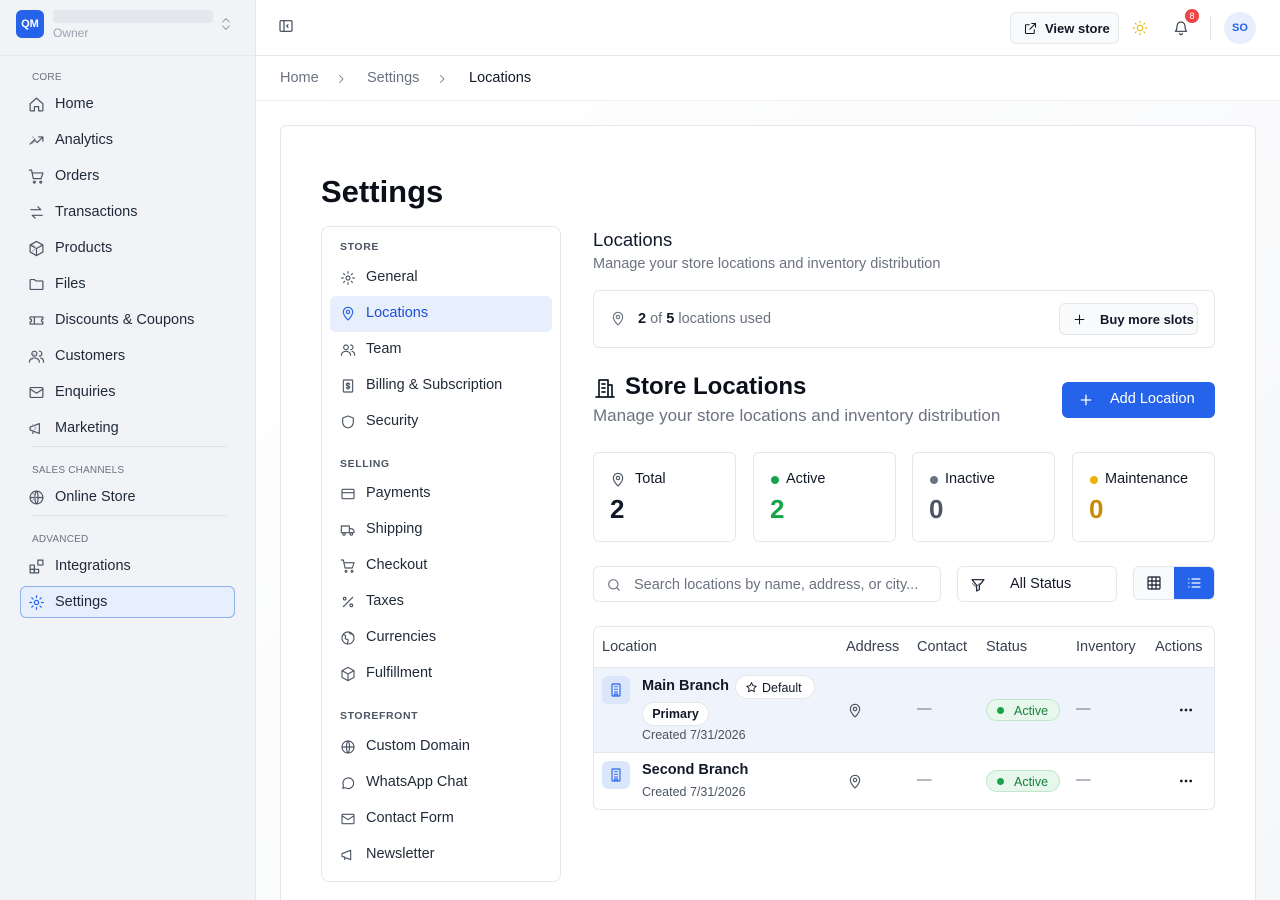  What do you see at coordinates (1138, 400) in the screenshot?
I see `add-location-button: Add Location` at bounding box center [1138, 400].